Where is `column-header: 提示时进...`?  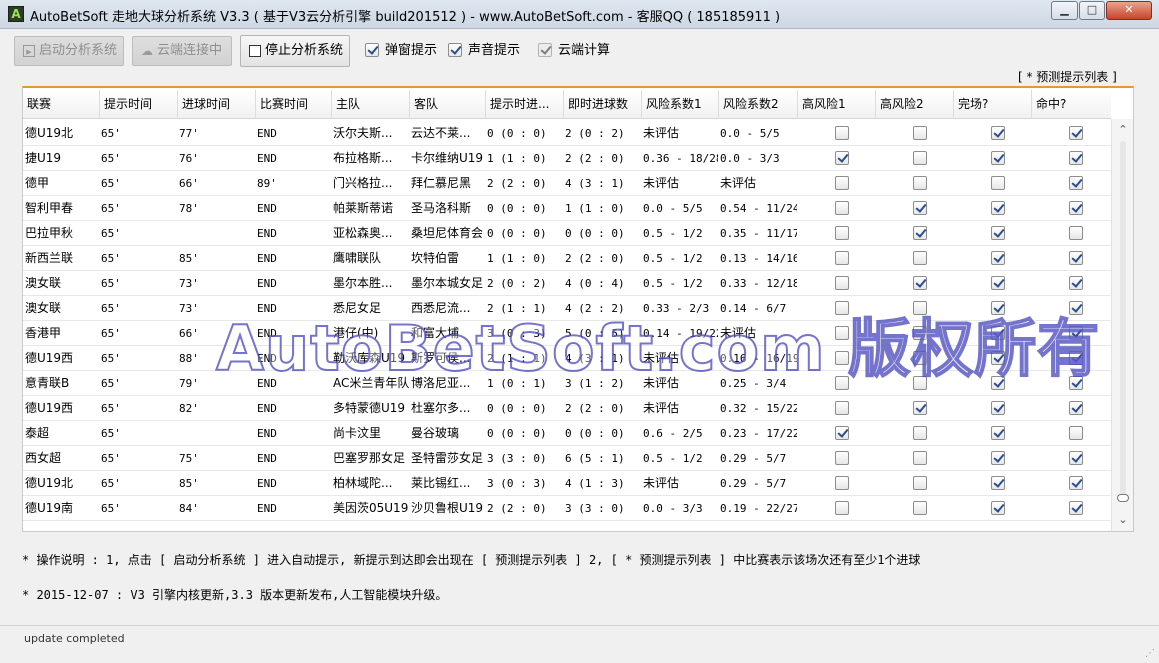 column-header: 提示时进... is located at coordinates (524, 104).